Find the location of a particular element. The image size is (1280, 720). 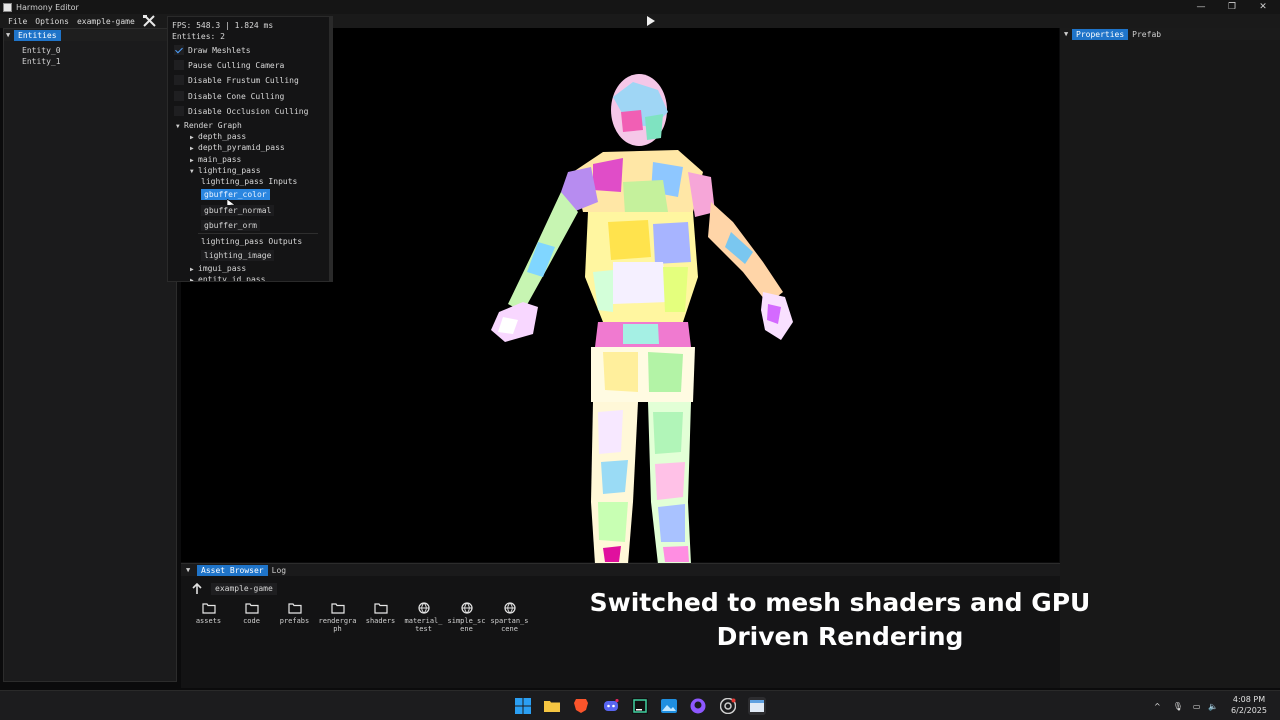

option-label: Pause Culling Camera is located at coordinates (236, 65).